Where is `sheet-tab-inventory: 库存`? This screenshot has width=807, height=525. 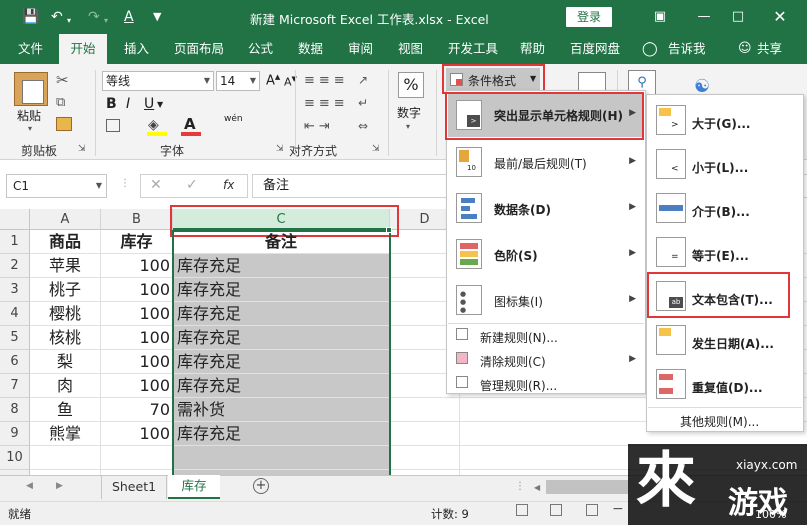 sheet-tab-inventory: 库存 is located at coordinates (194, 487).